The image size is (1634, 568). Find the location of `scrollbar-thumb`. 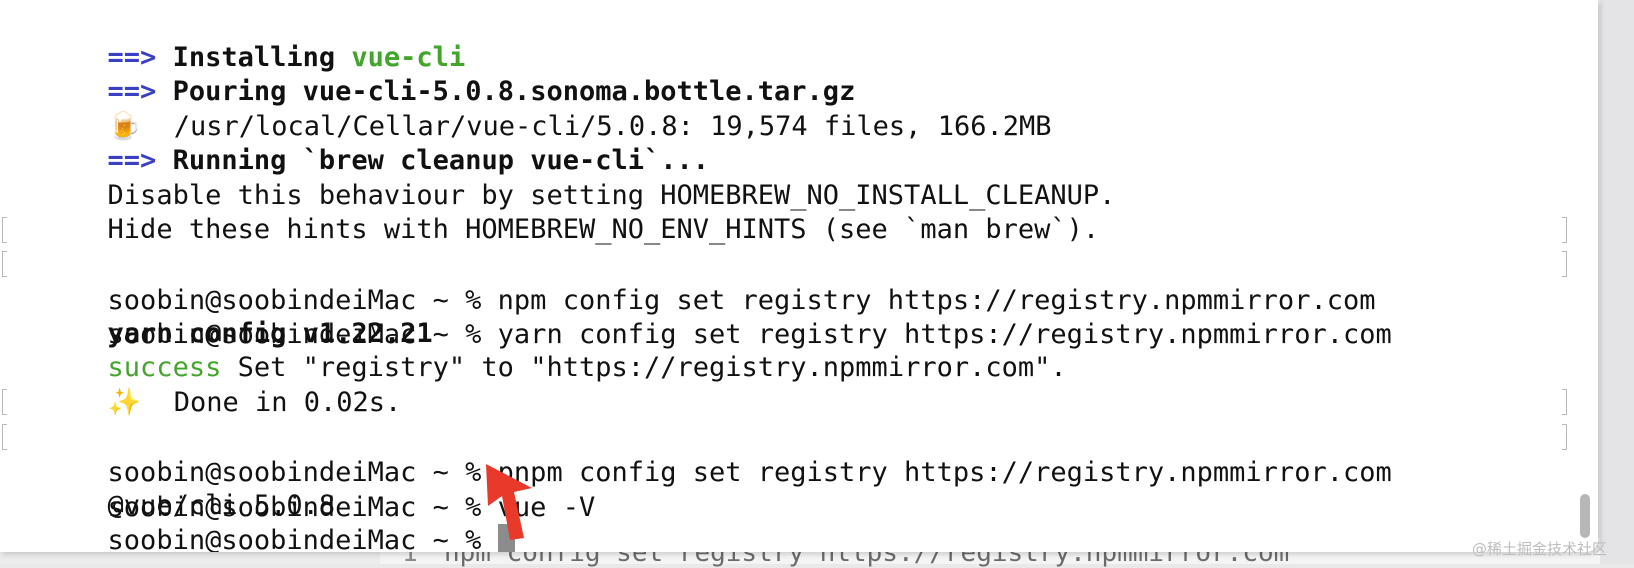

scrollbar-thumb is located at coordinates (1585, 516).